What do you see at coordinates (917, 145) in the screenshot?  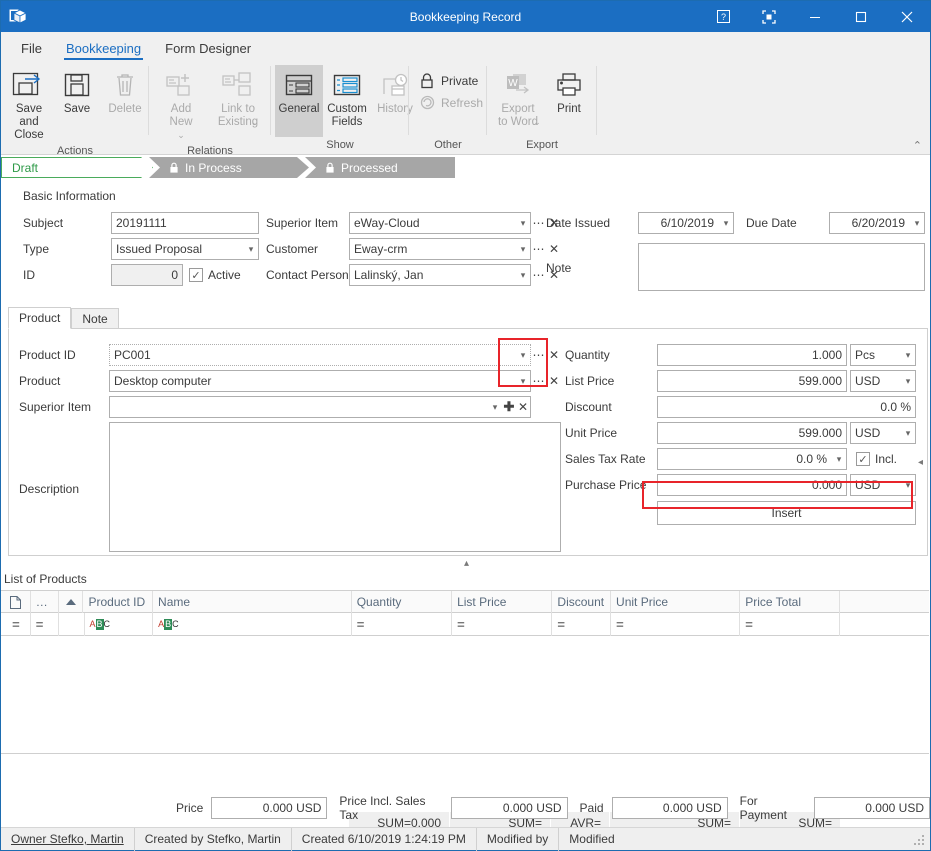 I see `collapse-ribbon-button: ⌃` at bounding box center [917, 145].